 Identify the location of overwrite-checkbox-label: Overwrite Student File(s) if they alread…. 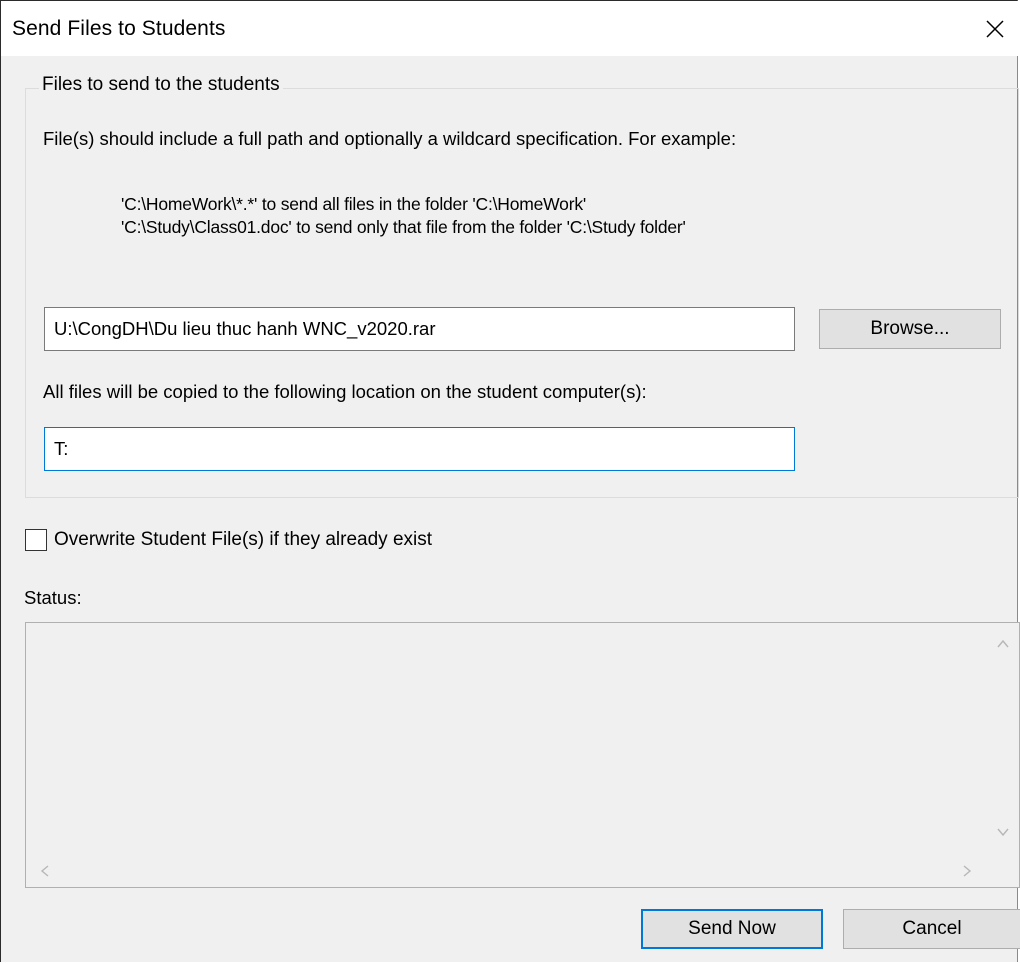
(243, 540).